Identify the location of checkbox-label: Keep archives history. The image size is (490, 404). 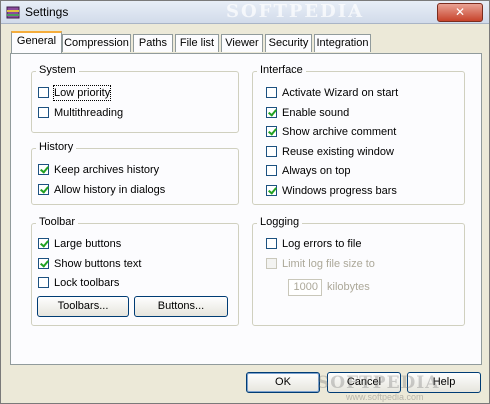
(107, 170).